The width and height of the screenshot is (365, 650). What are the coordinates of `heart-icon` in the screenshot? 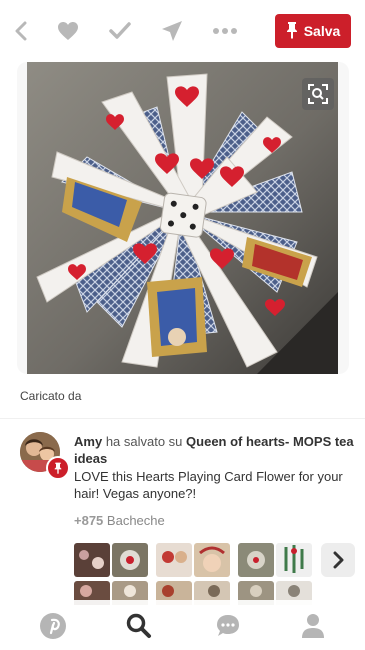 It's located at (68, 31).